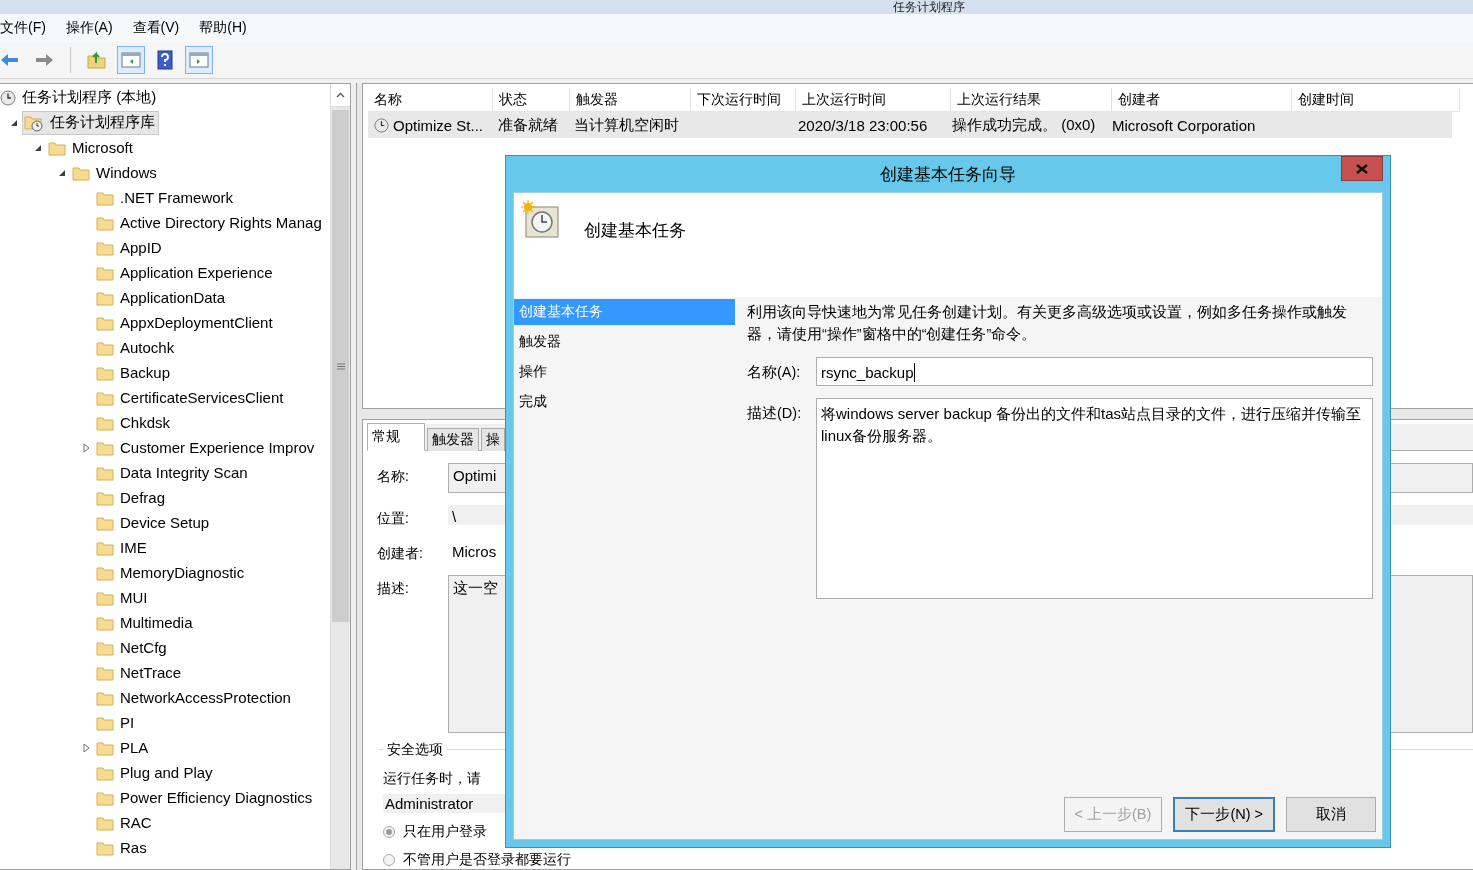  I want to click on table-cell: 2020/3/18 23:00:56, so click(863, 125).